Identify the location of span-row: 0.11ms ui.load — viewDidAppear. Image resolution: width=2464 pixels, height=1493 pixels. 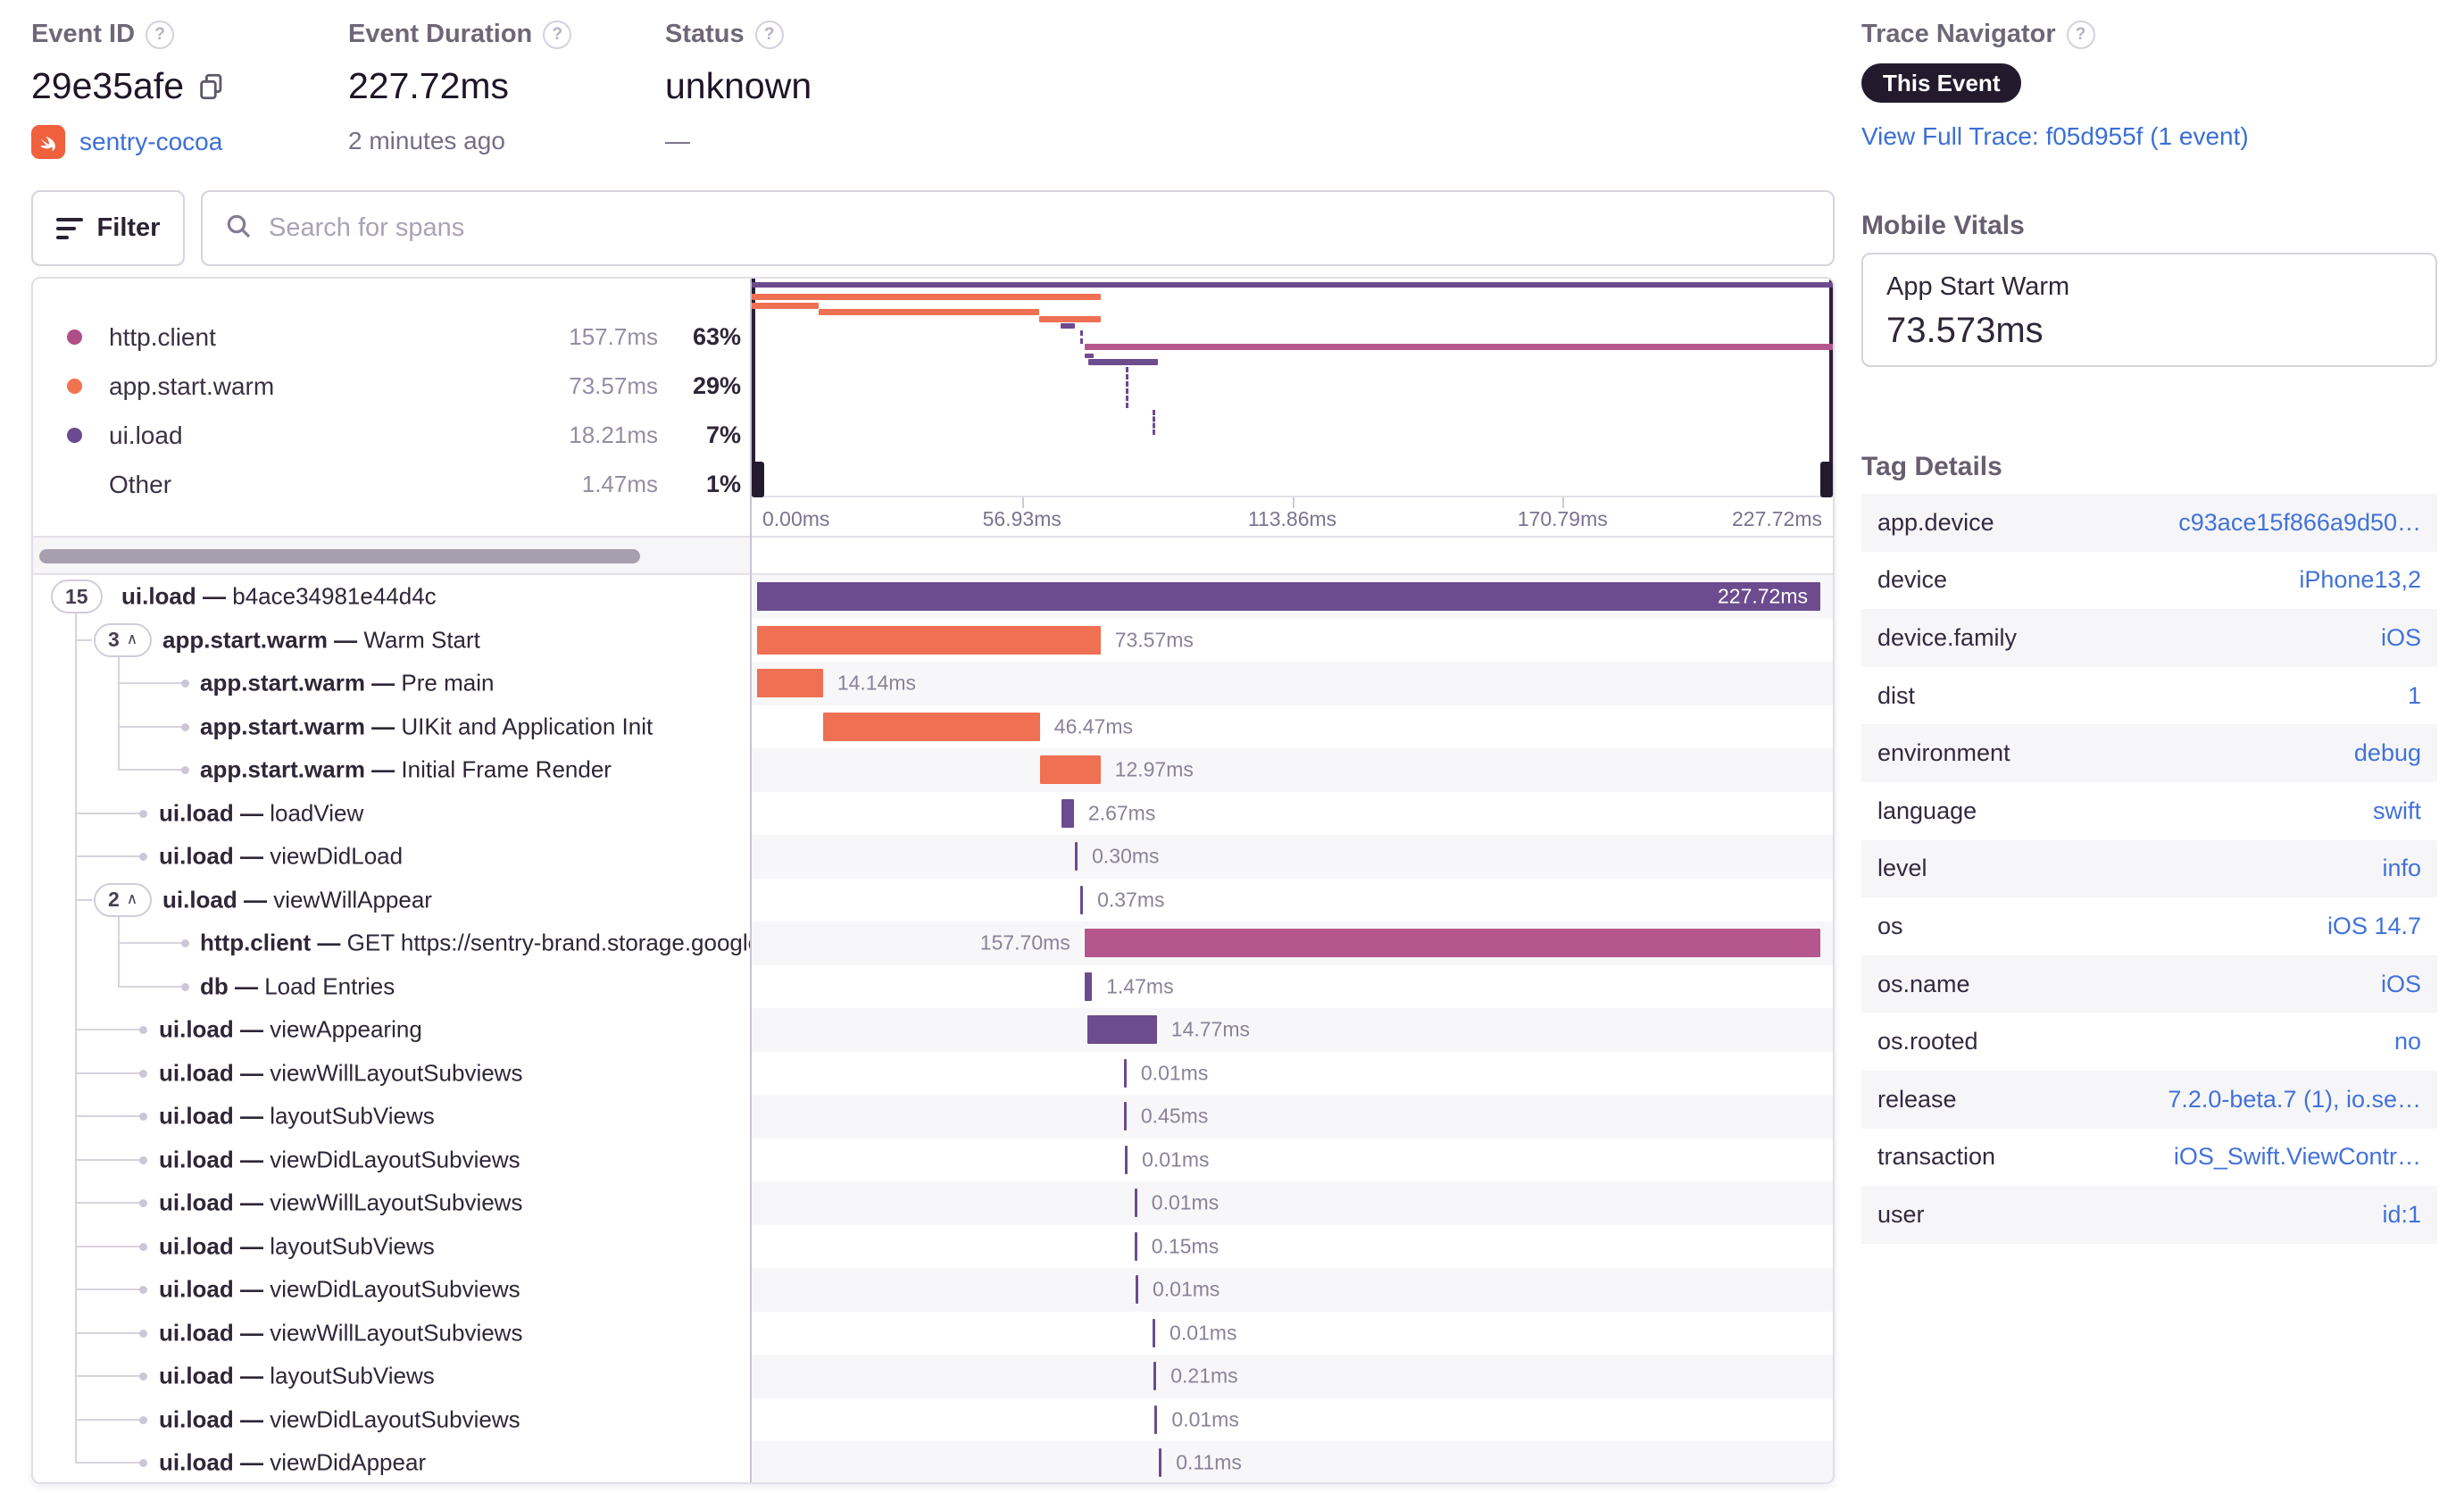
(933, 1461).